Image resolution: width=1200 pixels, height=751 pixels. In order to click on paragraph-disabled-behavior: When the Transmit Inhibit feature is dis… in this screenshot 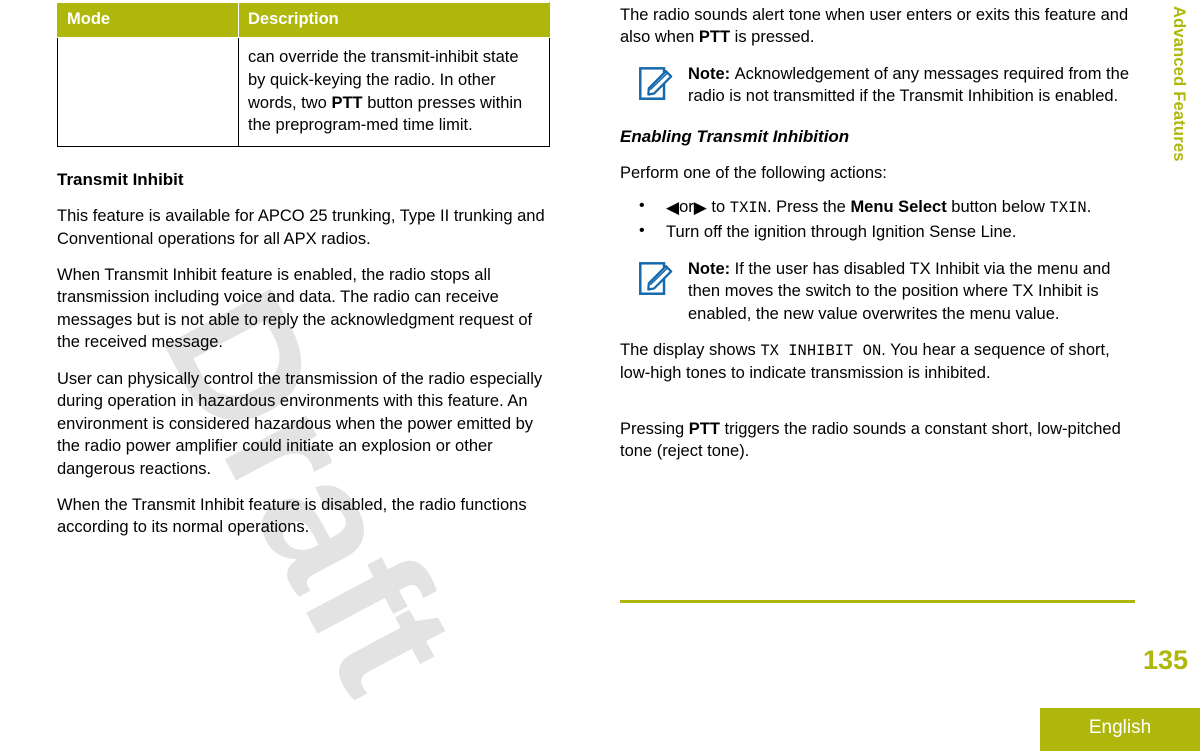, I will do `click(292, 516)`.